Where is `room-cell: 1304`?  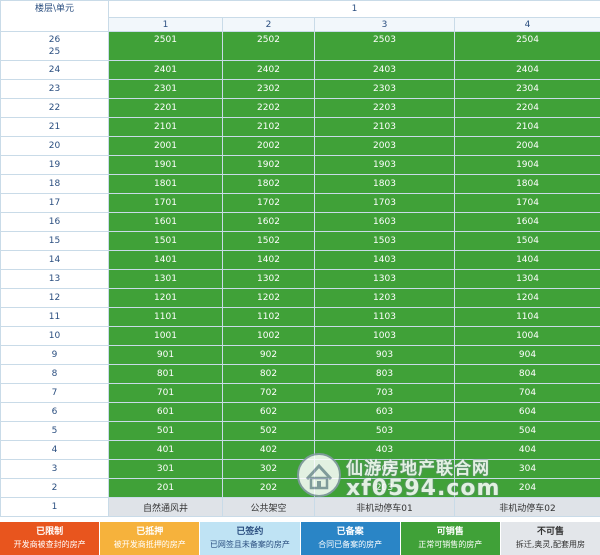
room-cell: 1304 is located at coordinates (526, 279).